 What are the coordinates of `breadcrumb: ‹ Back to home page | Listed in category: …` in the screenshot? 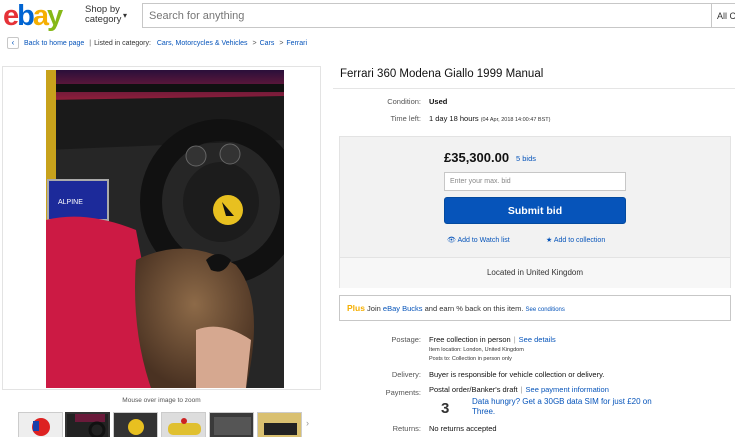 It's located at (157, 44).